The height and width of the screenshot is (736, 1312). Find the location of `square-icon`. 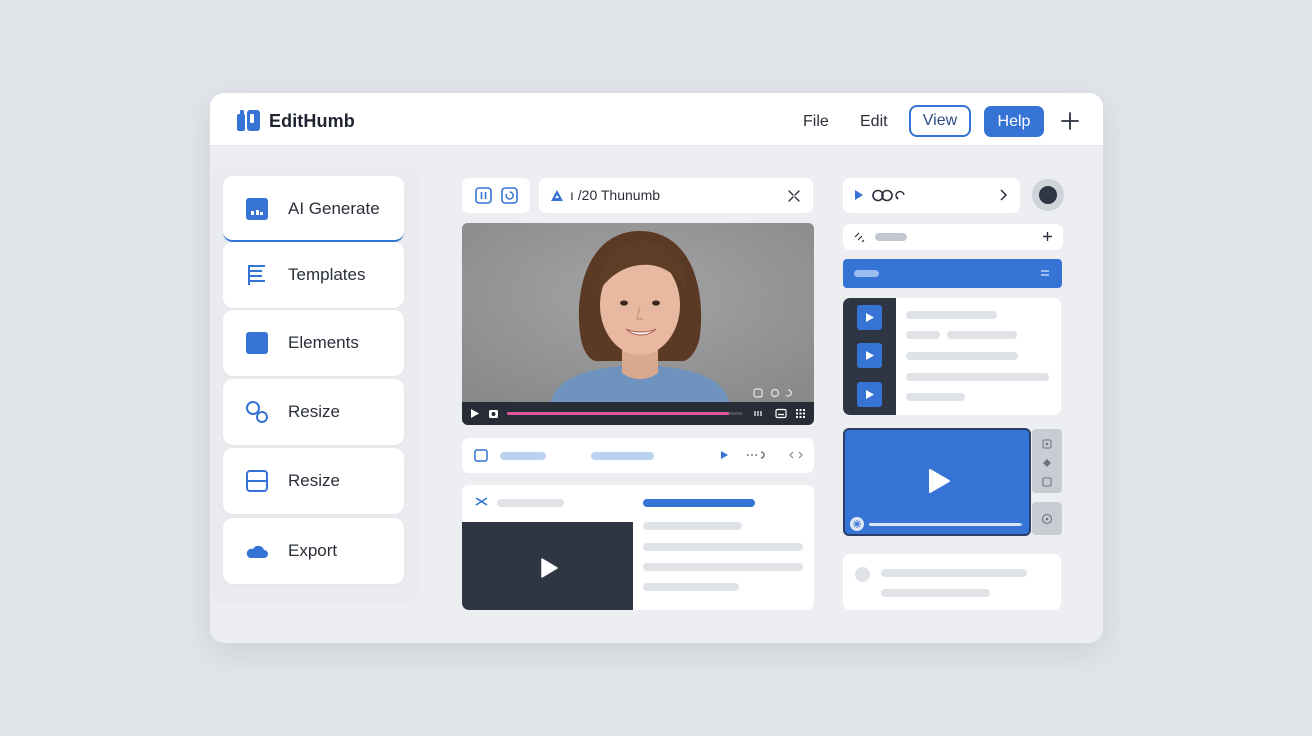

square-icon is located at coordinates (1047, 482).